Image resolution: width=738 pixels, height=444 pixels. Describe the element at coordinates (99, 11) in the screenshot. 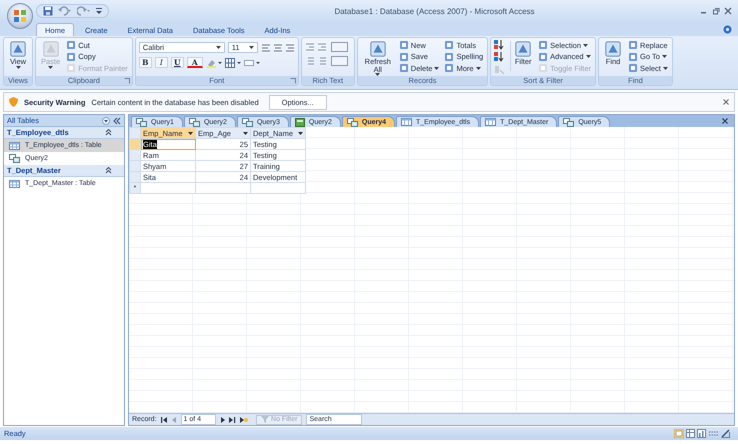

I see `customize-caret-icon` at that location.